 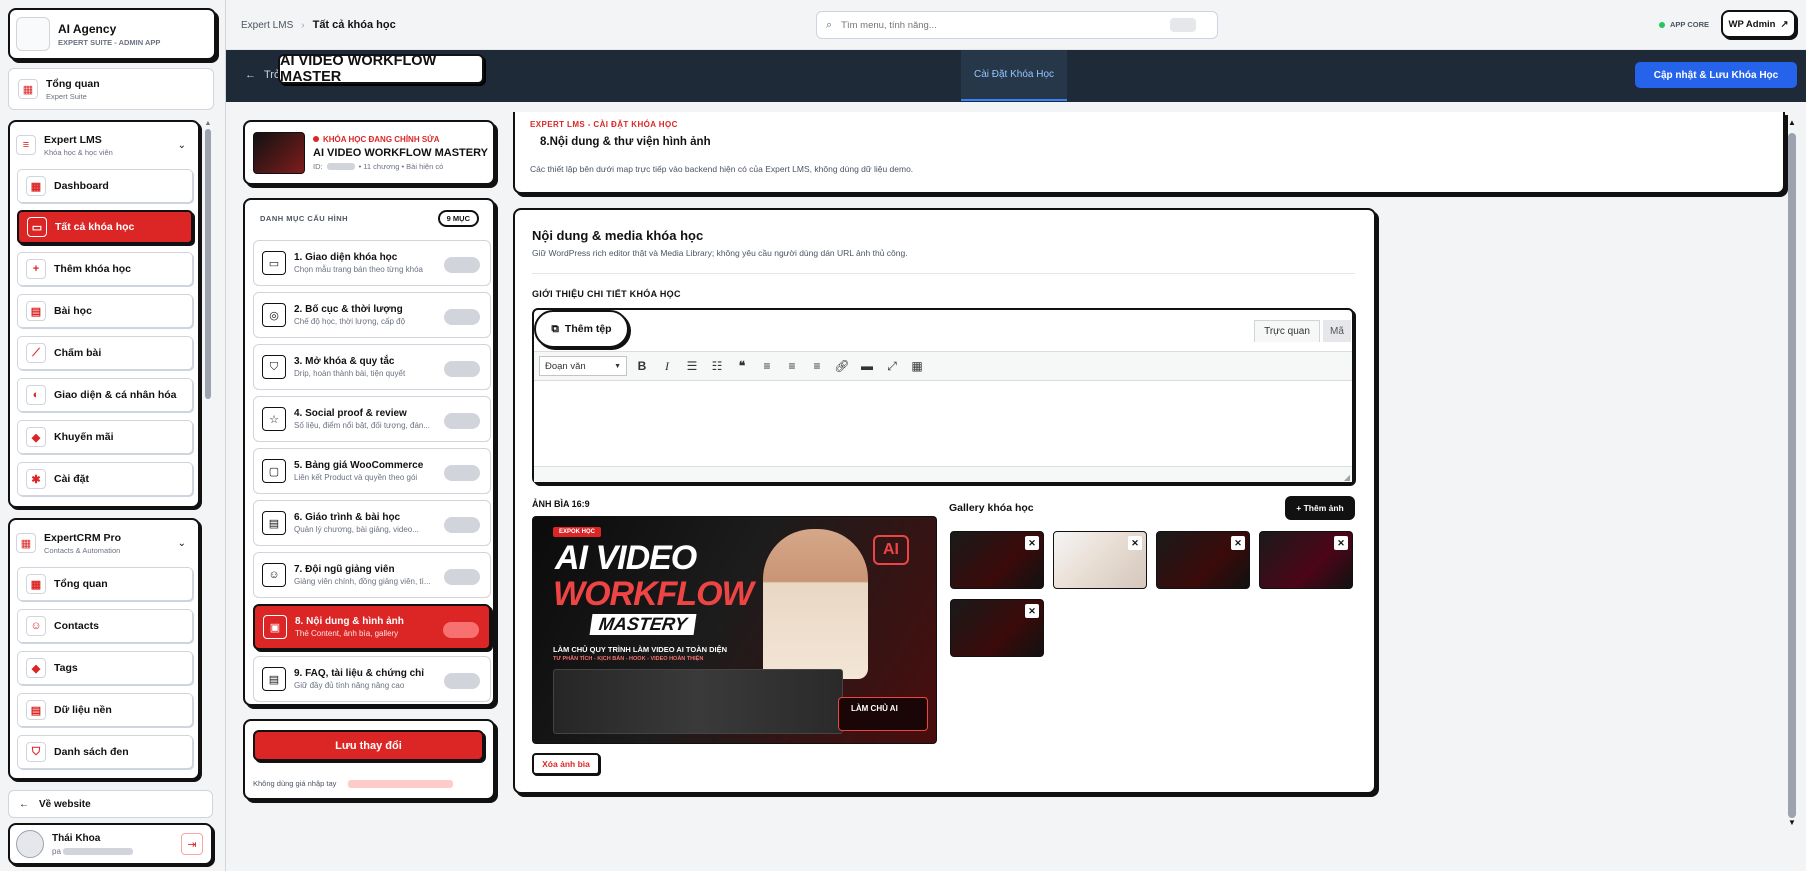 I want to click on add-image-button: + Thêm ảnh, so click(x=1320, y=508).